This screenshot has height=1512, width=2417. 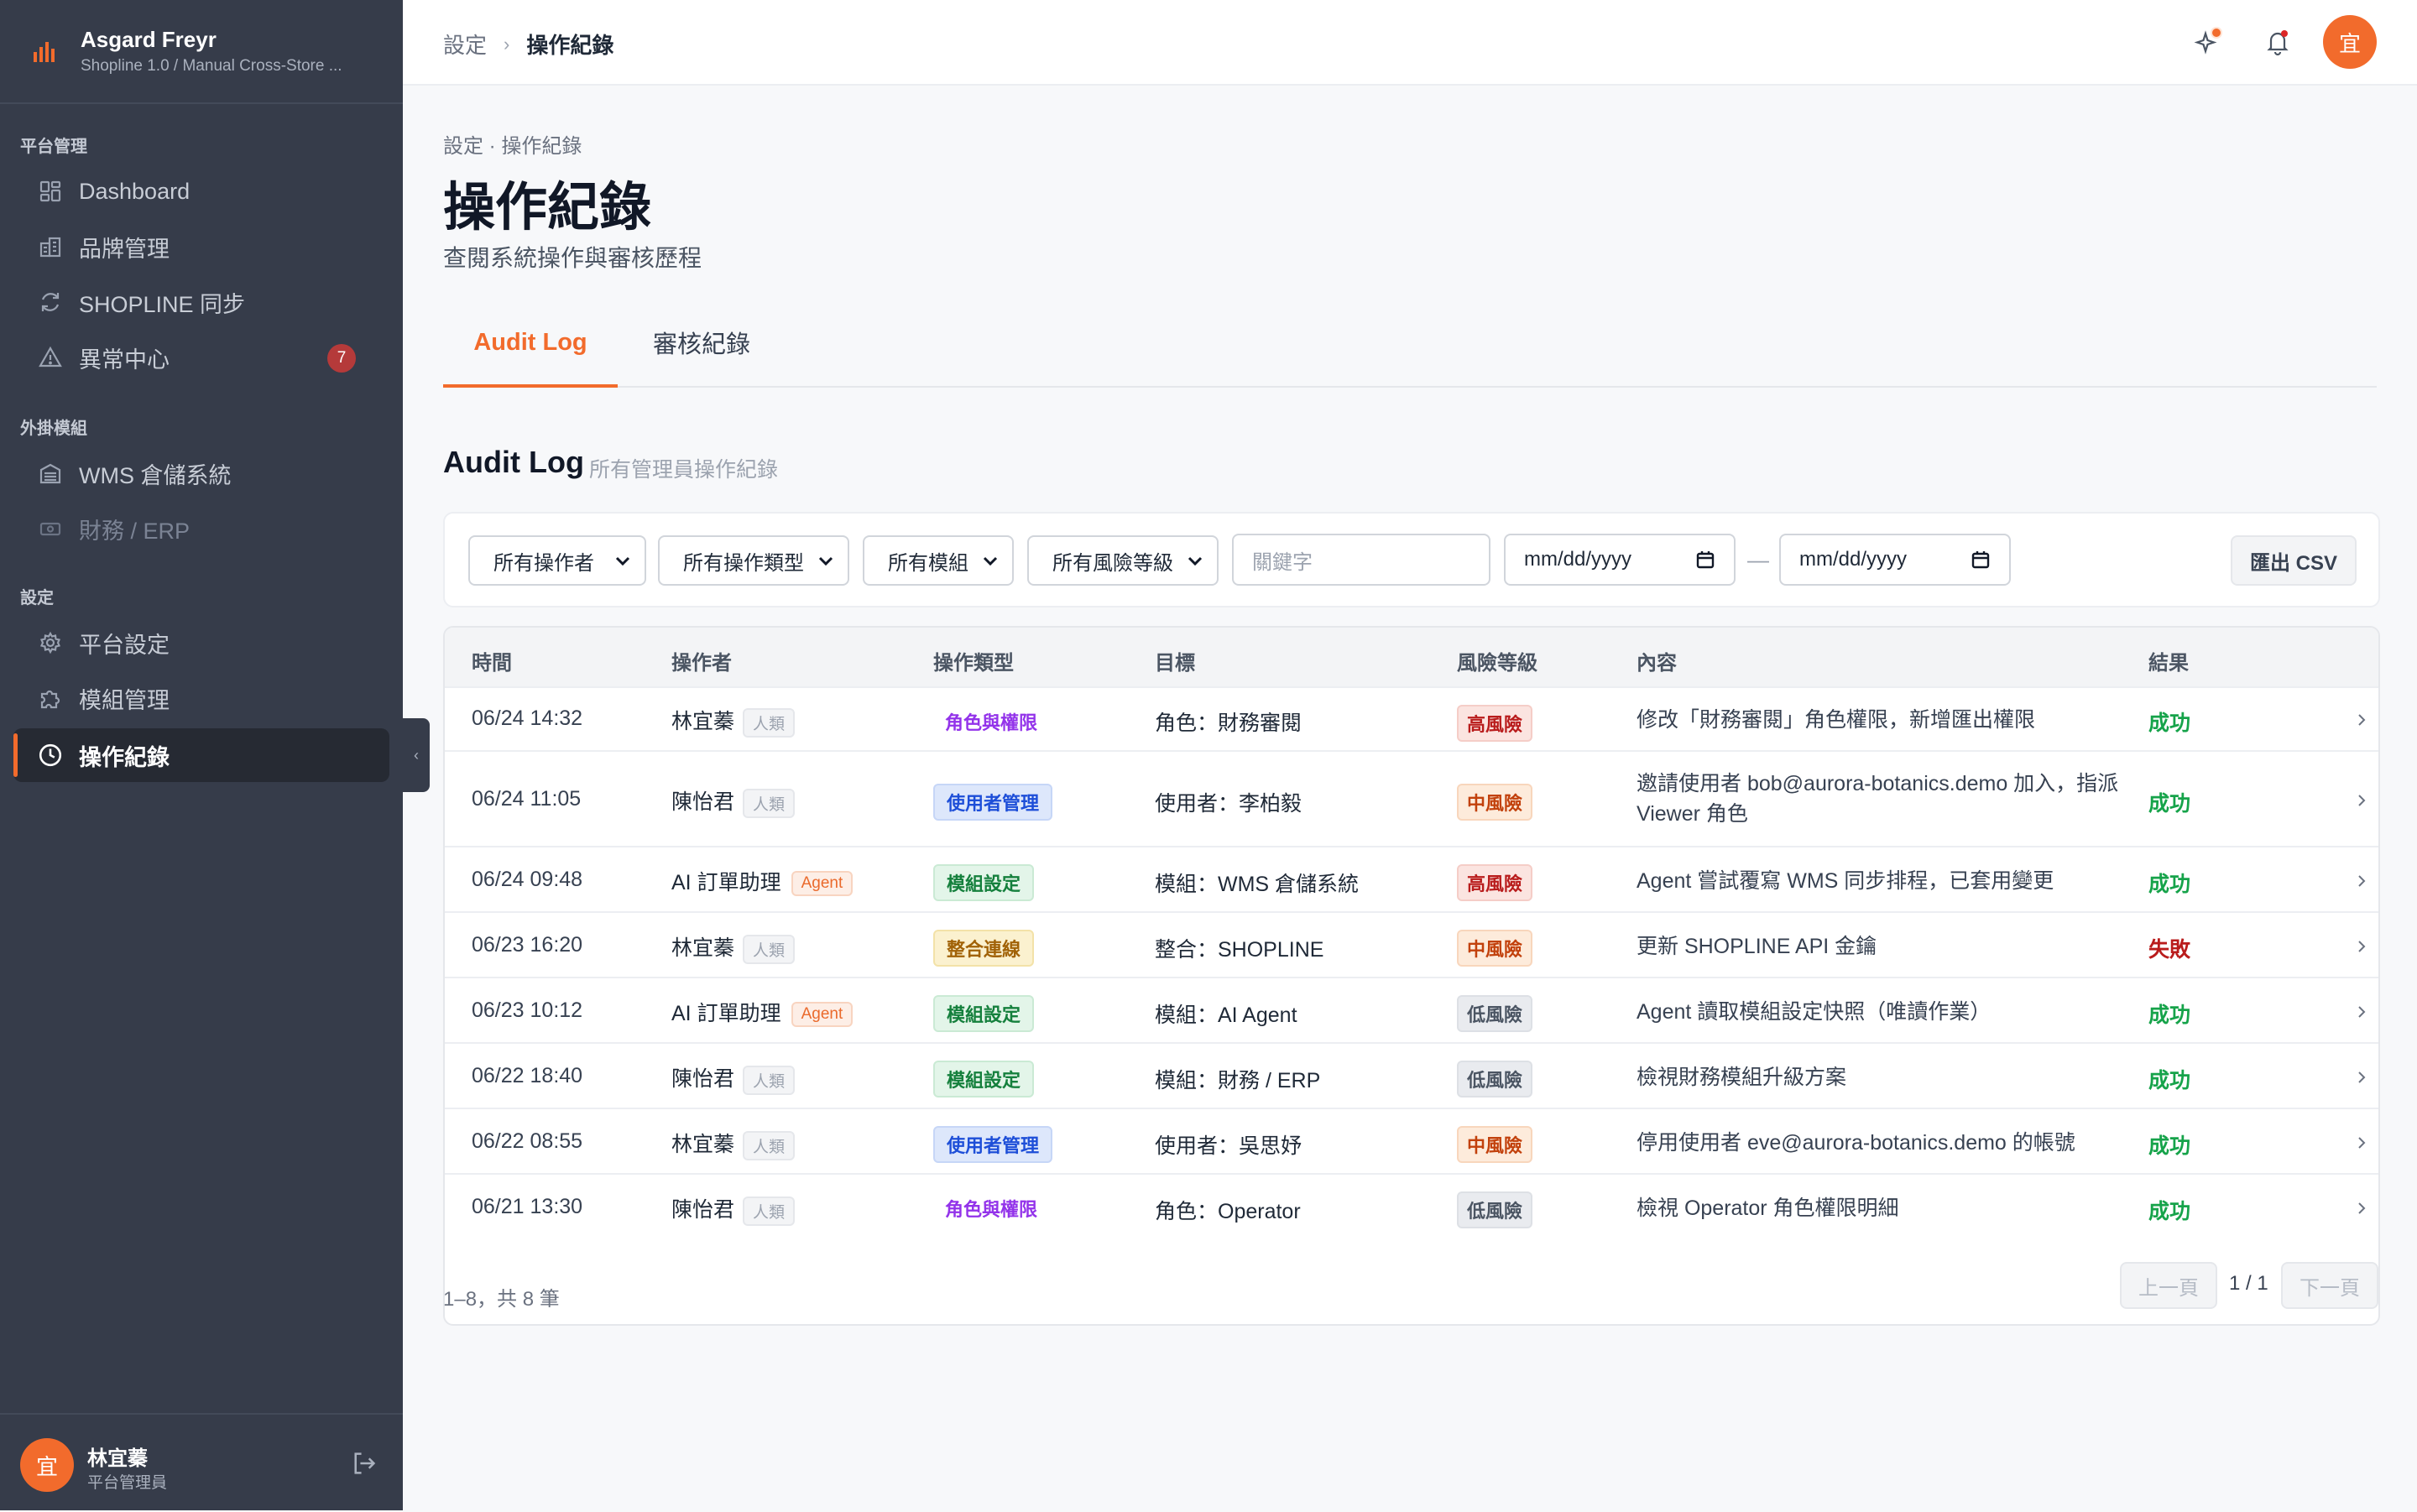 I want to click on sidebar-item-label: SHOPLINE 同步, so click(x=162, y=304).